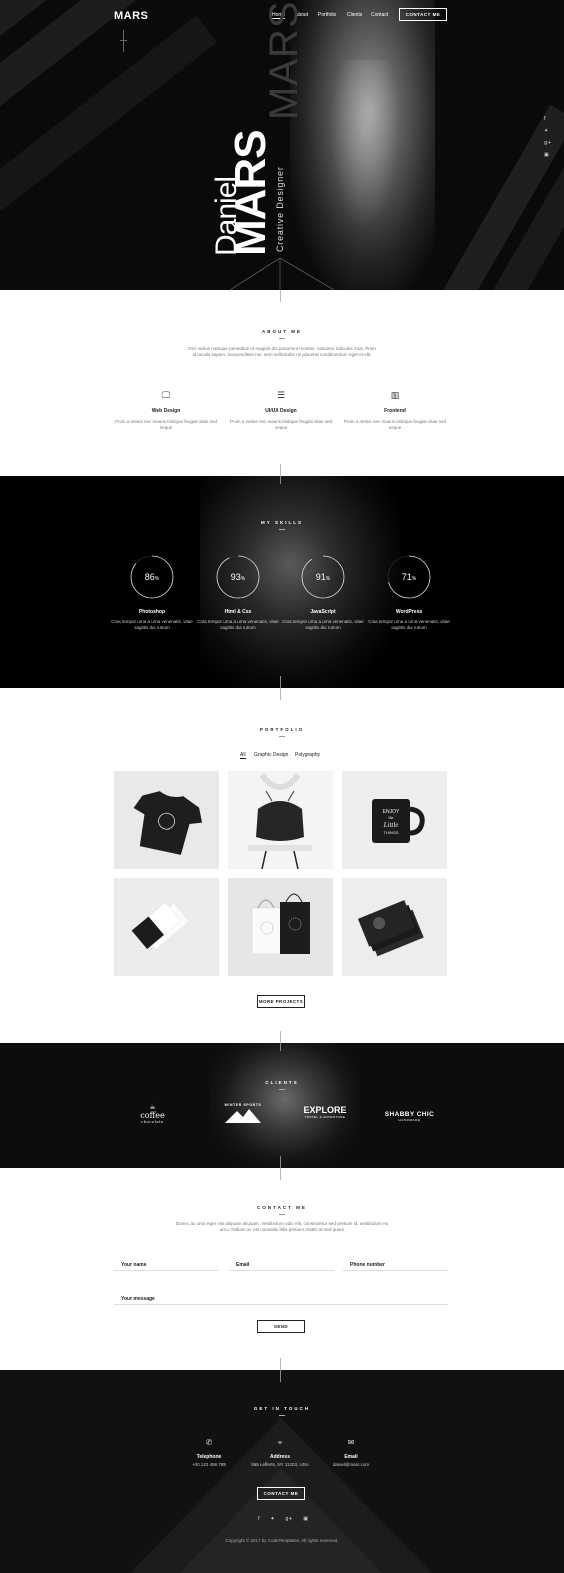 This screenshot has height=1573, width=564. I want to click on skill-rings, so click(280, 577).